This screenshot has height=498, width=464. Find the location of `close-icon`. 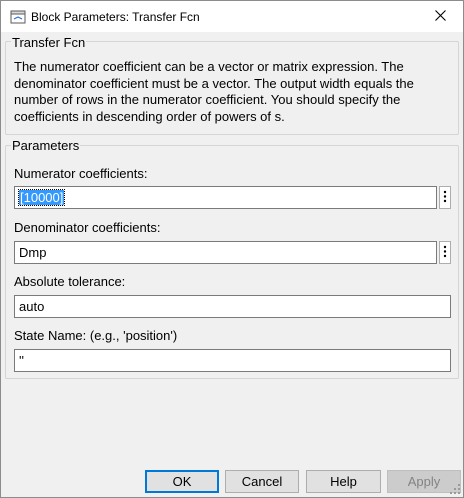

close-icon is located at coordinates (440, 16).